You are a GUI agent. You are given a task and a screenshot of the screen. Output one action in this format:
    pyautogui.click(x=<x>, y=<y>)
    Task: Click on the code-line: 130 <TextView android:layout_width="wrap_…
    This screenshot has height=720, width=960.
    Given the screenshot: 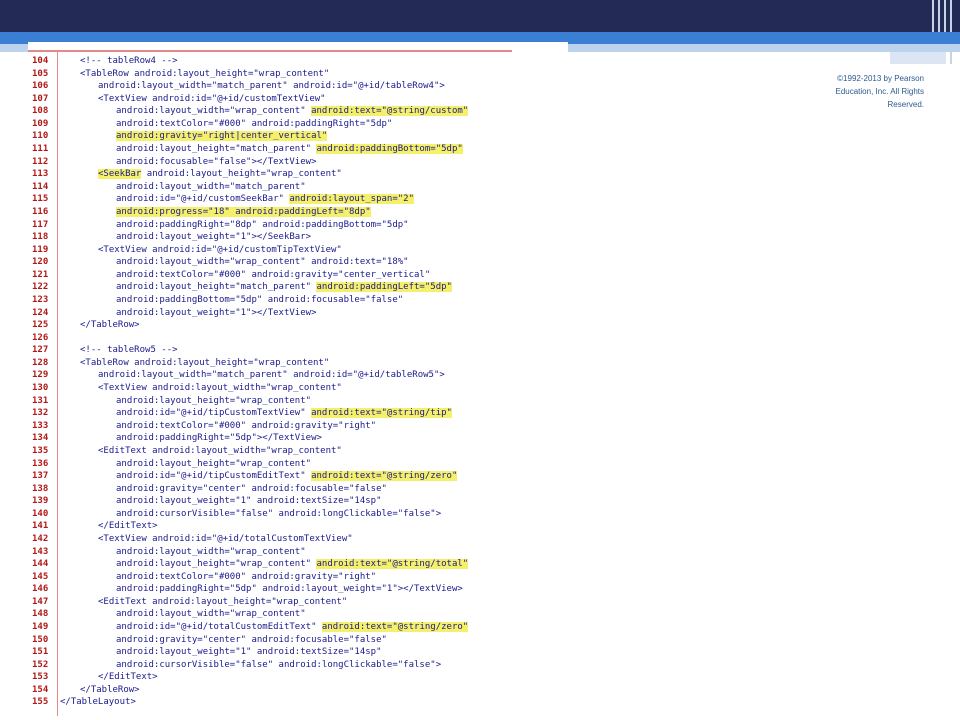 What is the action you would take?
    pyautogui.click(x=290, y=388)
    